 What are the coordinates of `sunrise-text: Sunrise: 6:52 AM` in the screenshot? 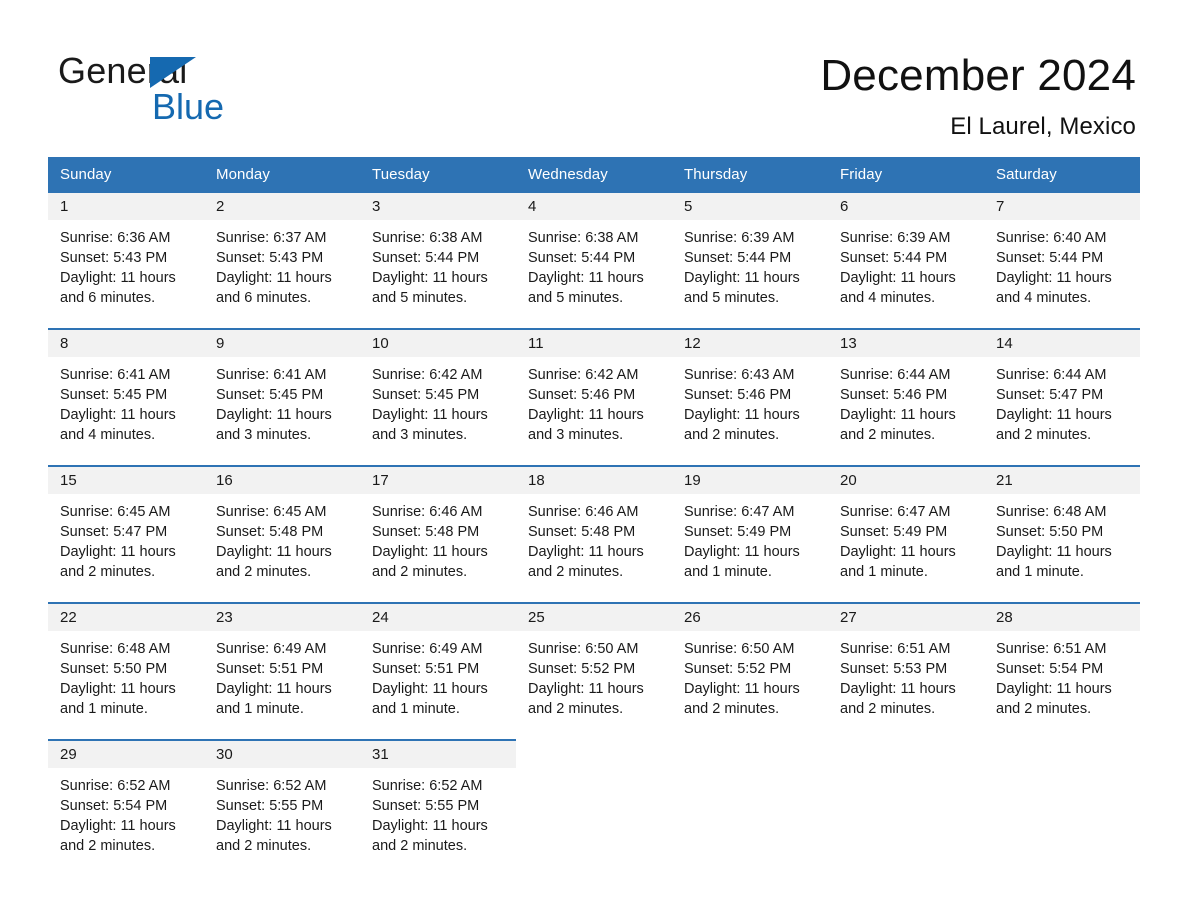 It's located at (115, 786).